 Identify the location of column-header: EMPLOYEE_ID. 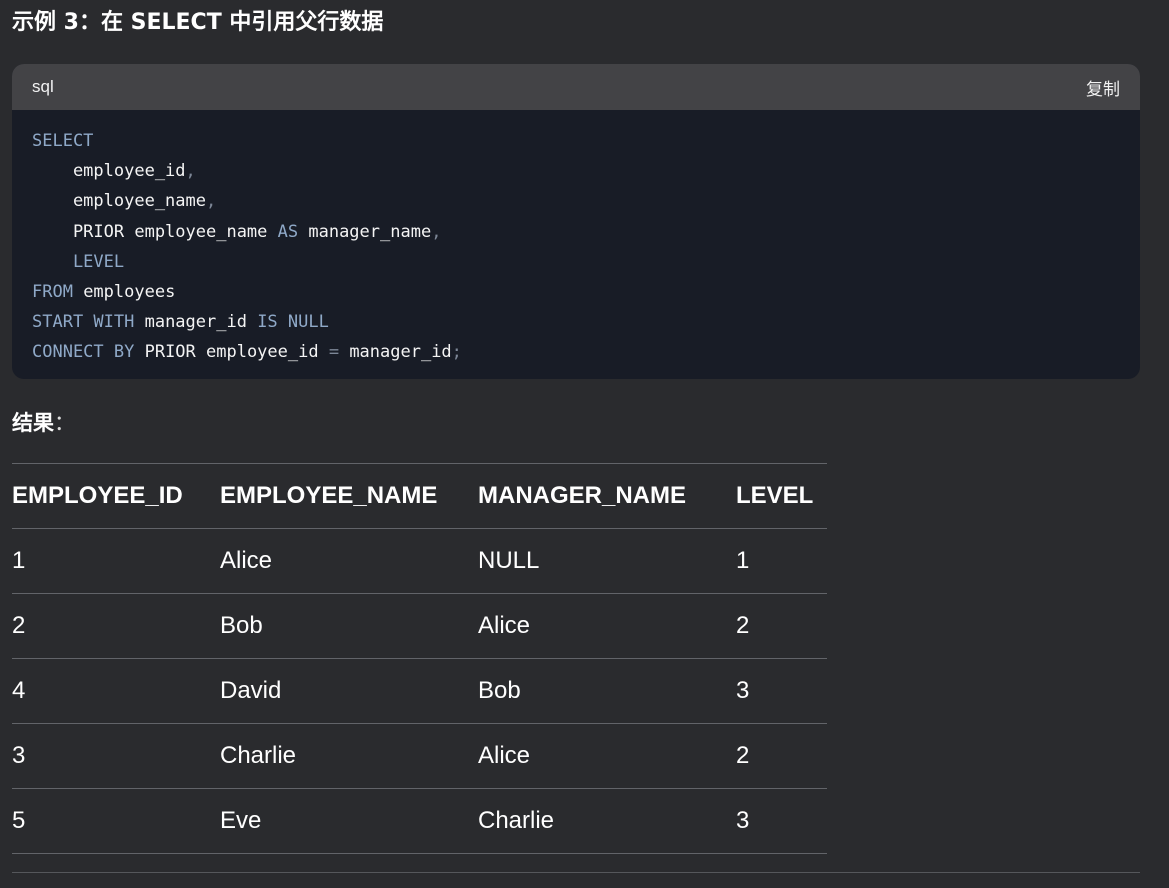
(116, 496).